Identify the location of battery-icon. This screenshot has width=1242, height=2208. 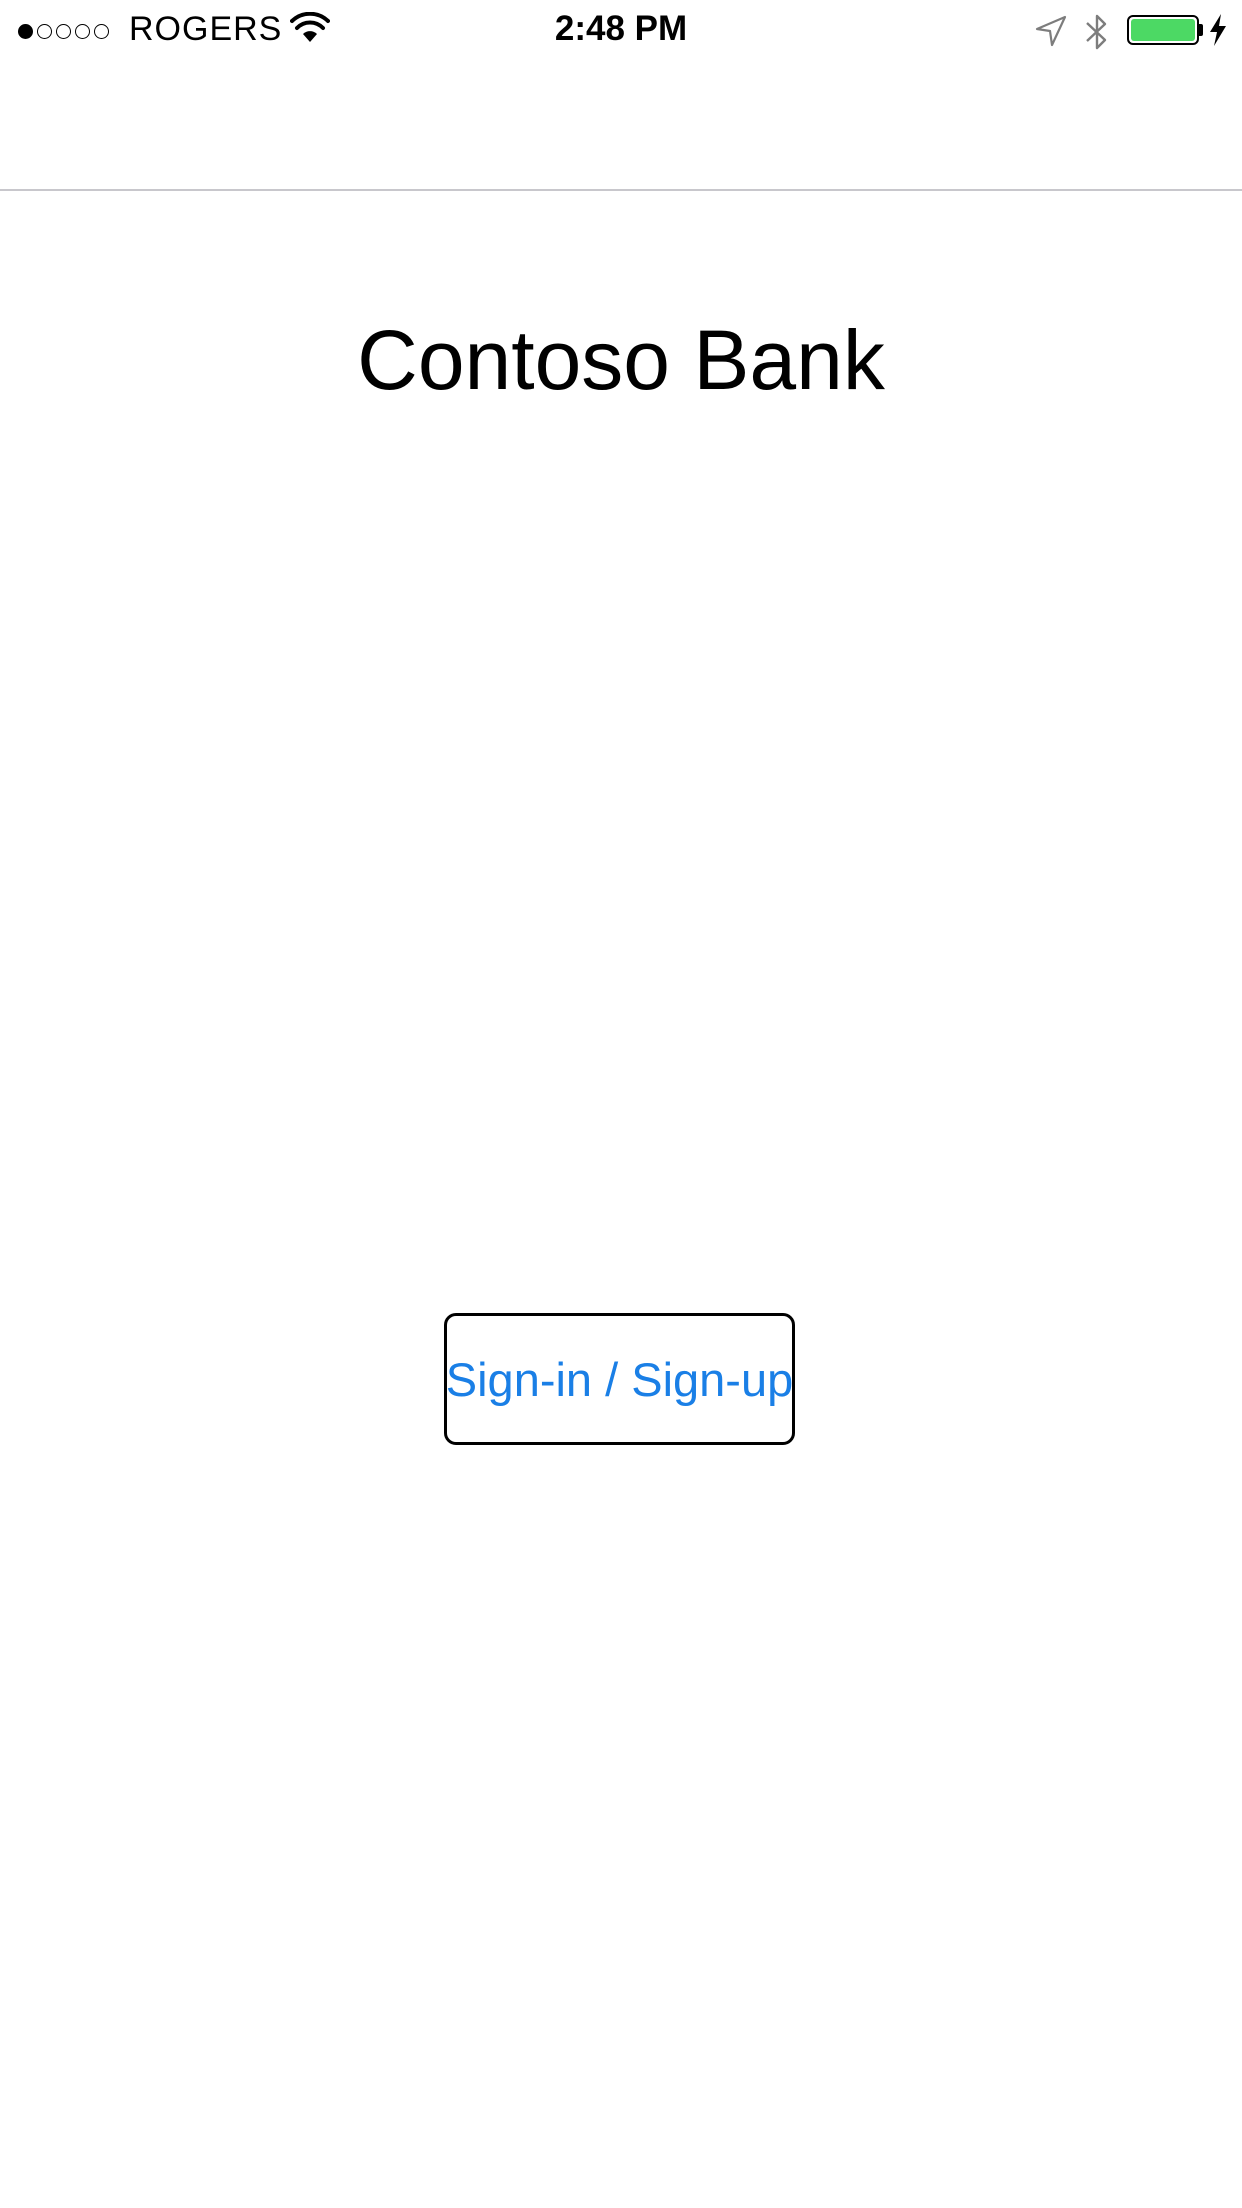
(1163, 30).